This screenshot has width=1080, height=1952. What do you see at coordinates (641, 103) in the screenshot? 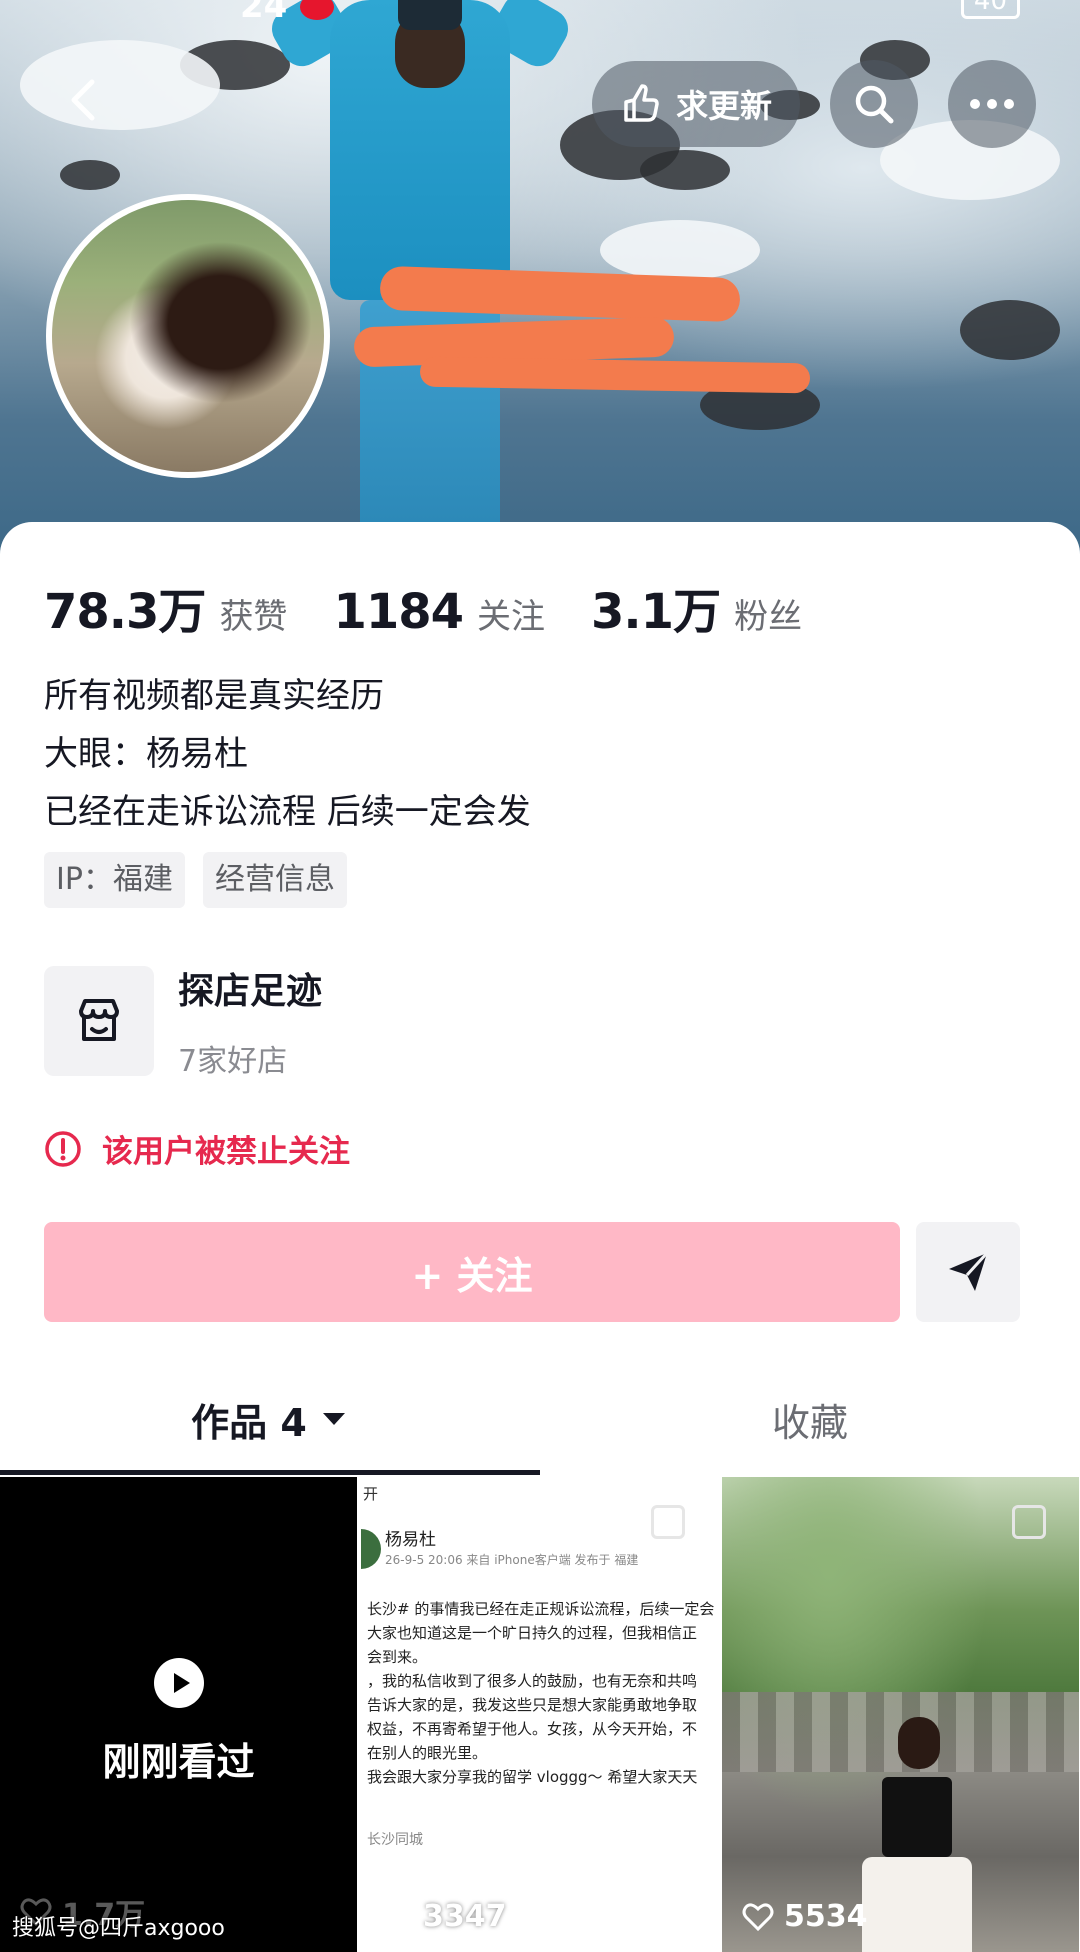
I see `hand-point-icon` at bounding box center [641, 103].